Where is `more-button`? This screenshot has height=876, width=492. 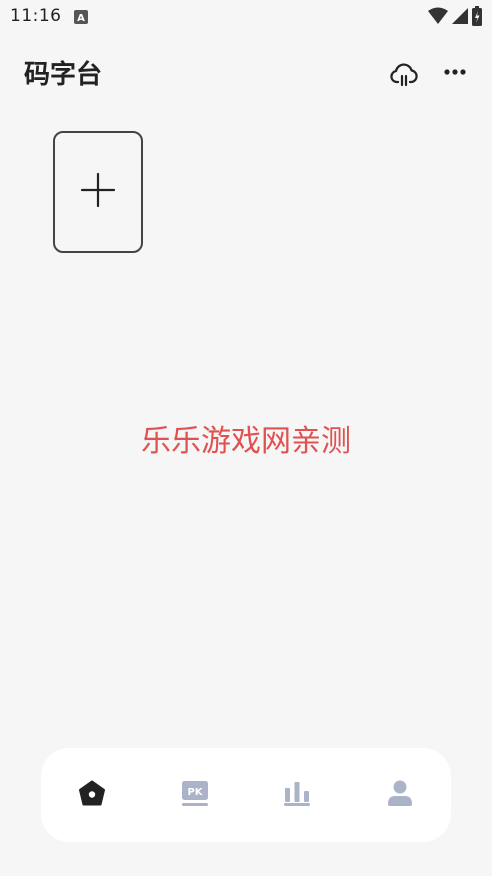
more-button is located at coordinates (456, 74).